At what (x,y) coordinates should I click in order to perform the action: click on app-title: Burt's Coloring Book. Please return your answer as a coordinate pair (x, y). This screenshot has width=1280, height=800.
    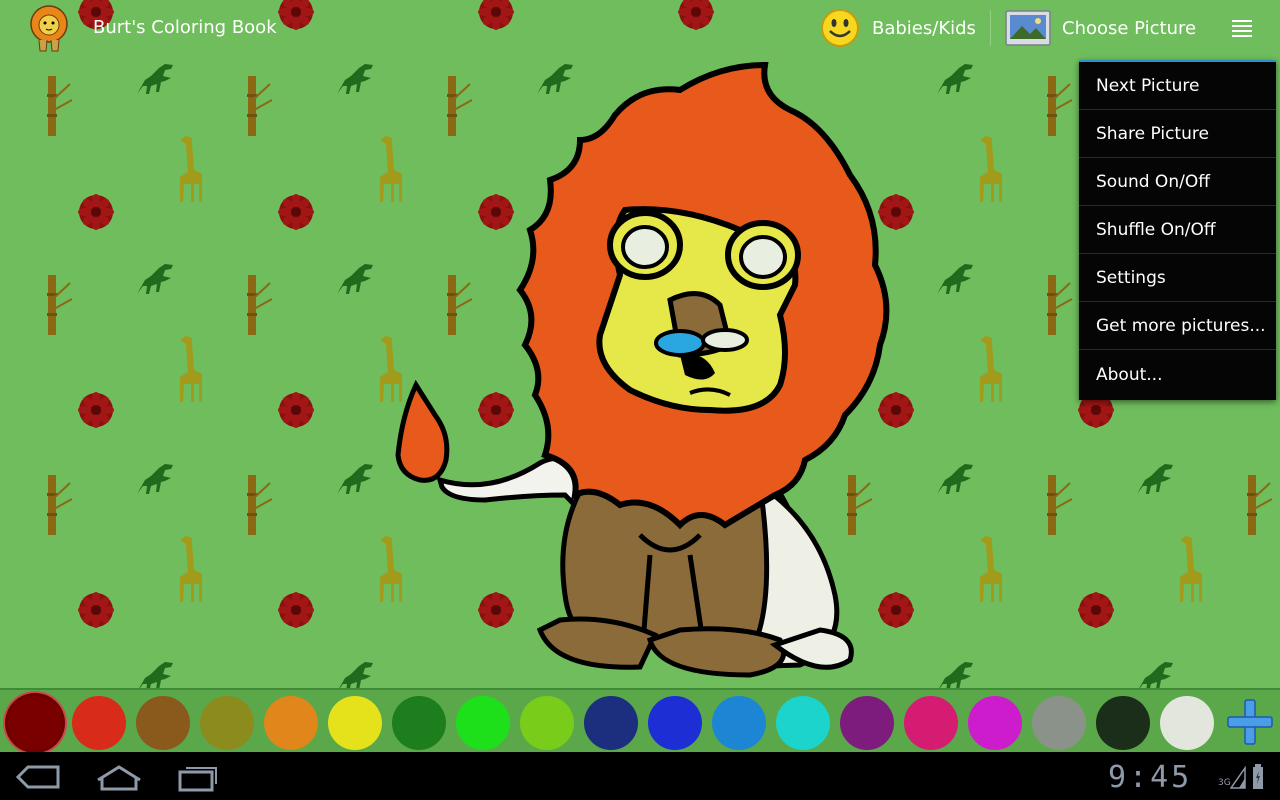
    Looking at the image, I should click on (185, 27).